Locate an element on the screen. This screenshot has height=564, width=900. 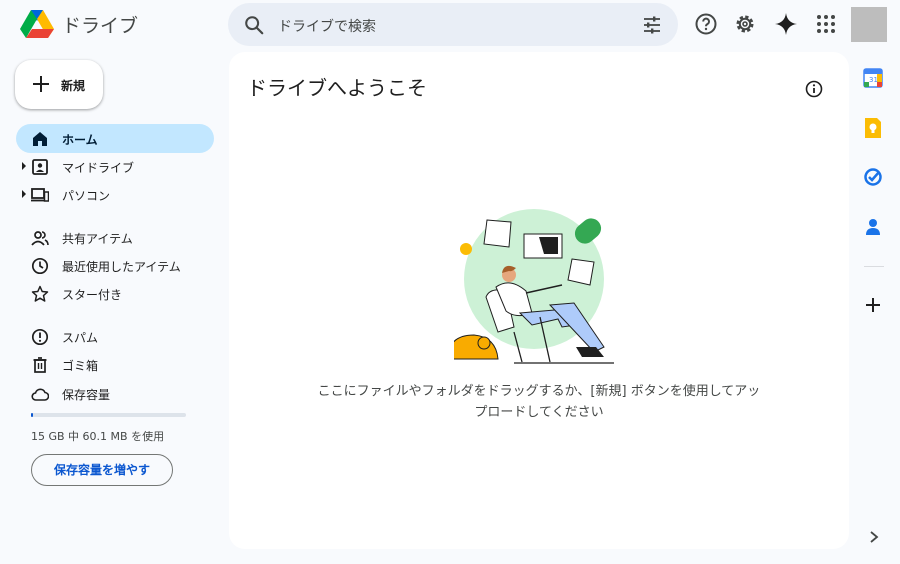
new-button-label: 新規 is located at coordinates (73, 86).